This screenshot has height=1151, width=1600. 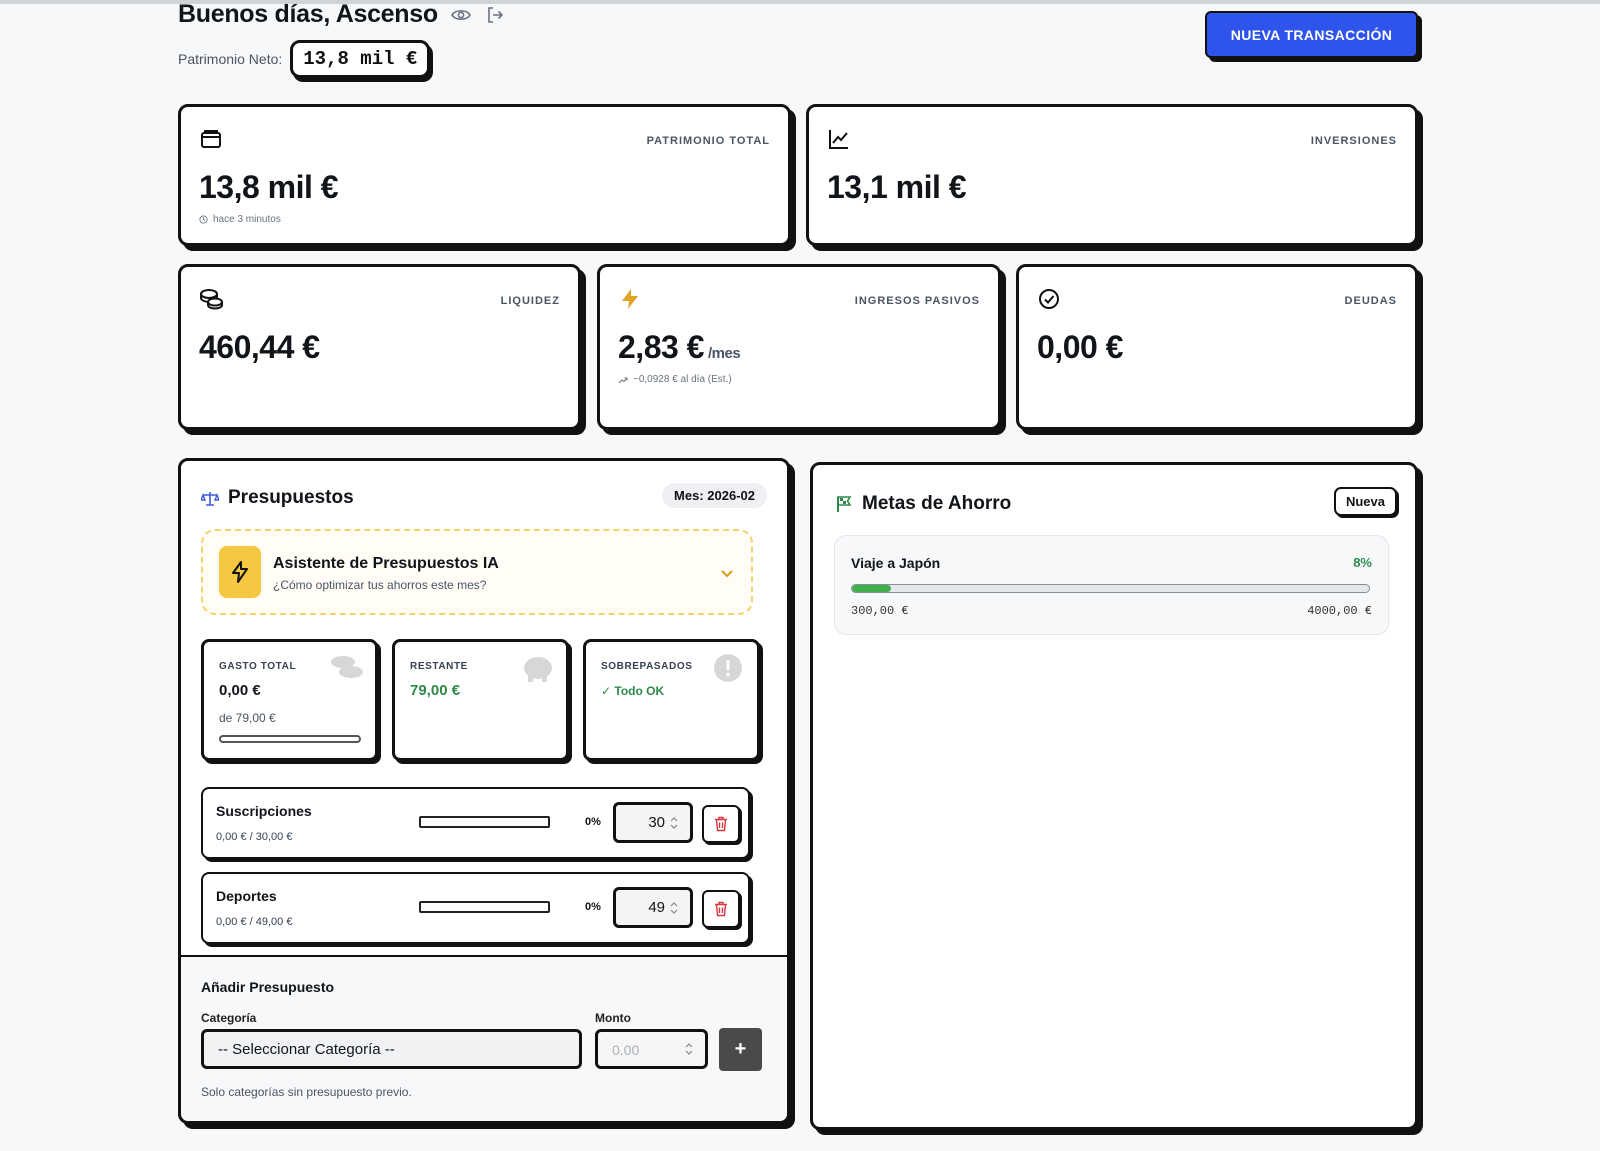 I want to click on category-select: -- Seleccionar Categoría --, so click(x=391, y=1049).